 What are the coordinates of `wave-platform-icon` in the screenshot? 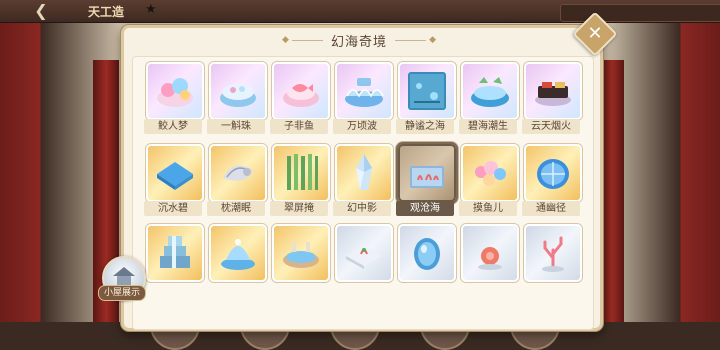 It's located at (364, 92).